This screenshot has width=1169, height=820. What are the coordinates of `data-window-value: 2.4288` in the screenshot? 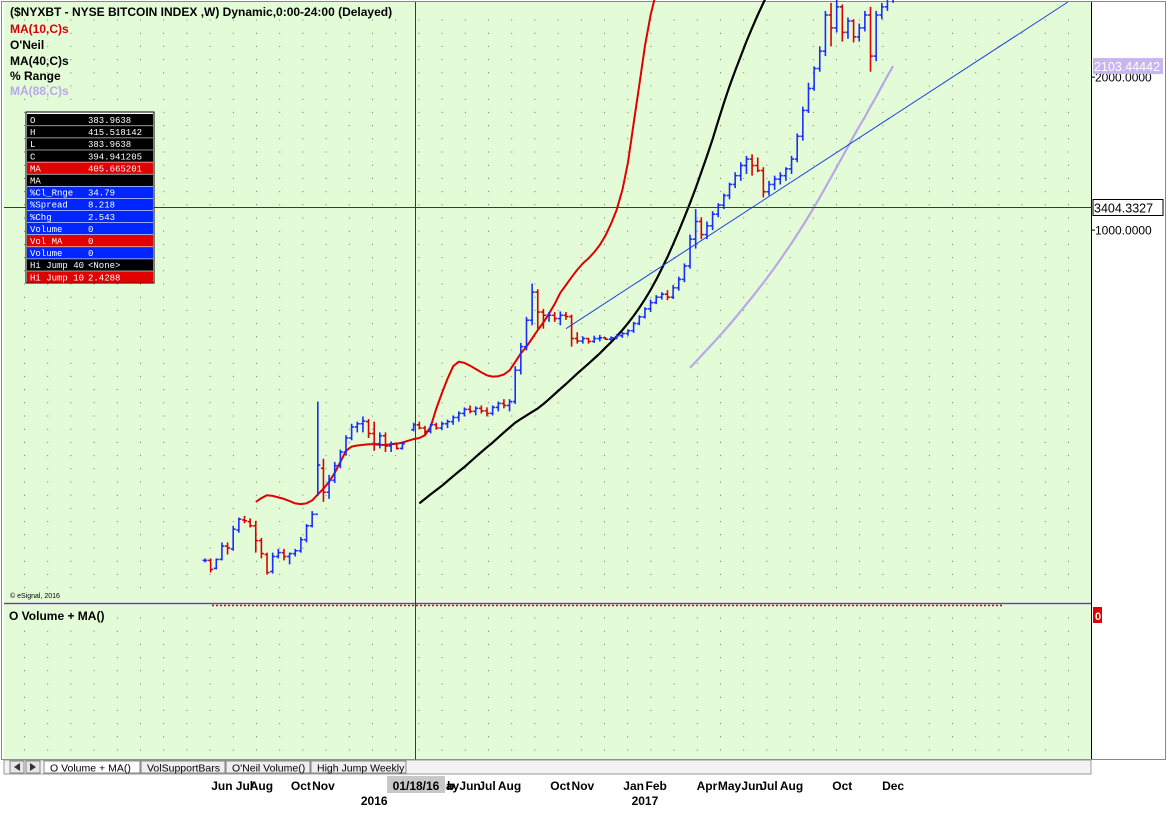 It's located at (104, 278).